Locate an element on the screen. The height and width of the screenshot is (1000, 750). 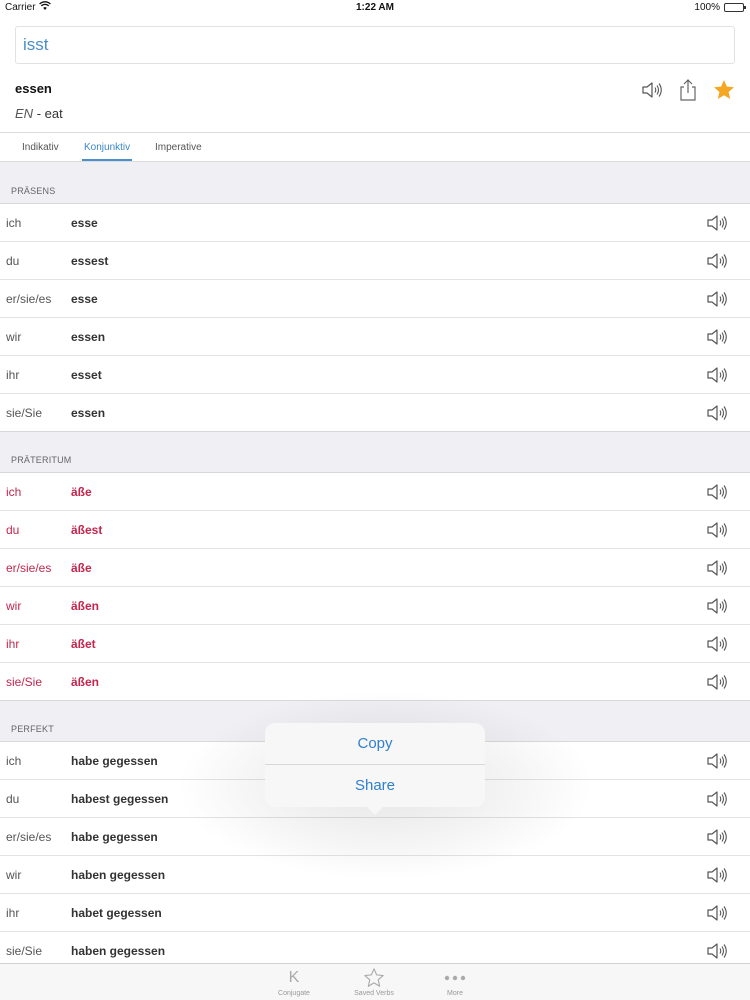
tab-bar-label: Saved Verbs is located at coordinates (374, 993).